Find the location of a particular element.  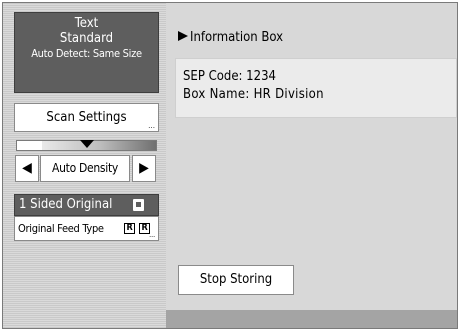

auto-density-label: Auto Density is located at coordinates (85, 168).